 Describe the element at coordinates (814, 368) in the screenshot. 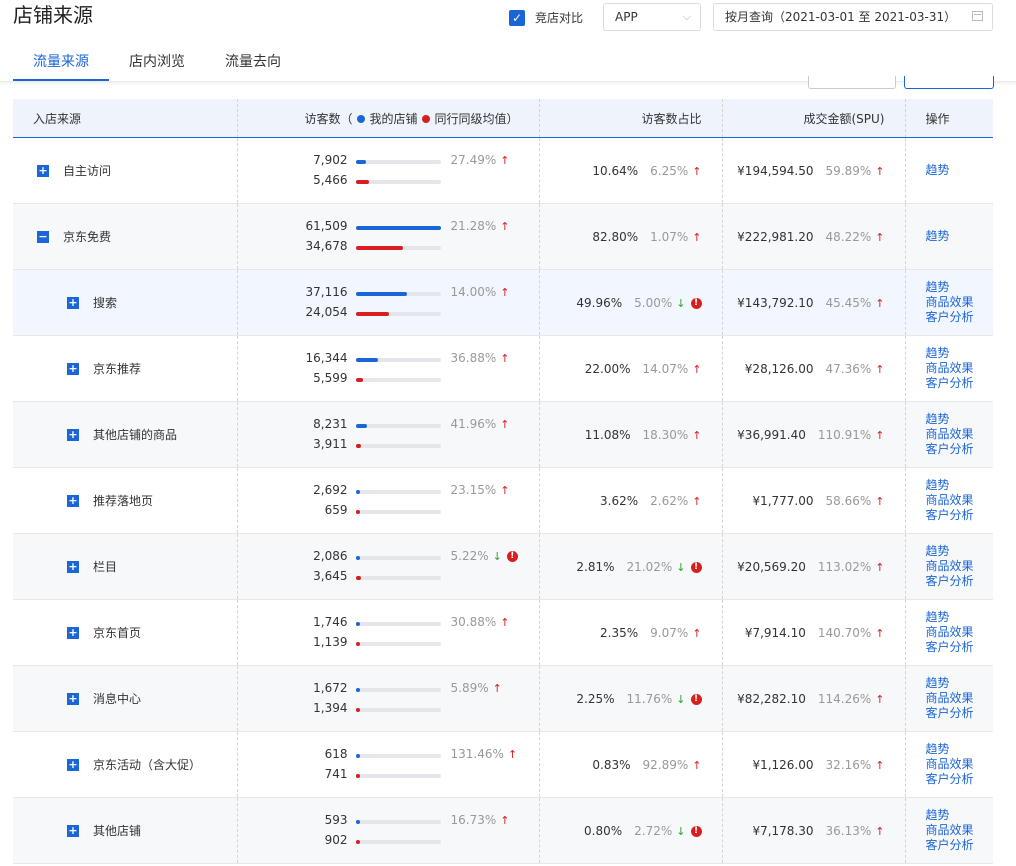

I see `gmv-cell: ¥28,126.00 47.36% ↑` at that location.